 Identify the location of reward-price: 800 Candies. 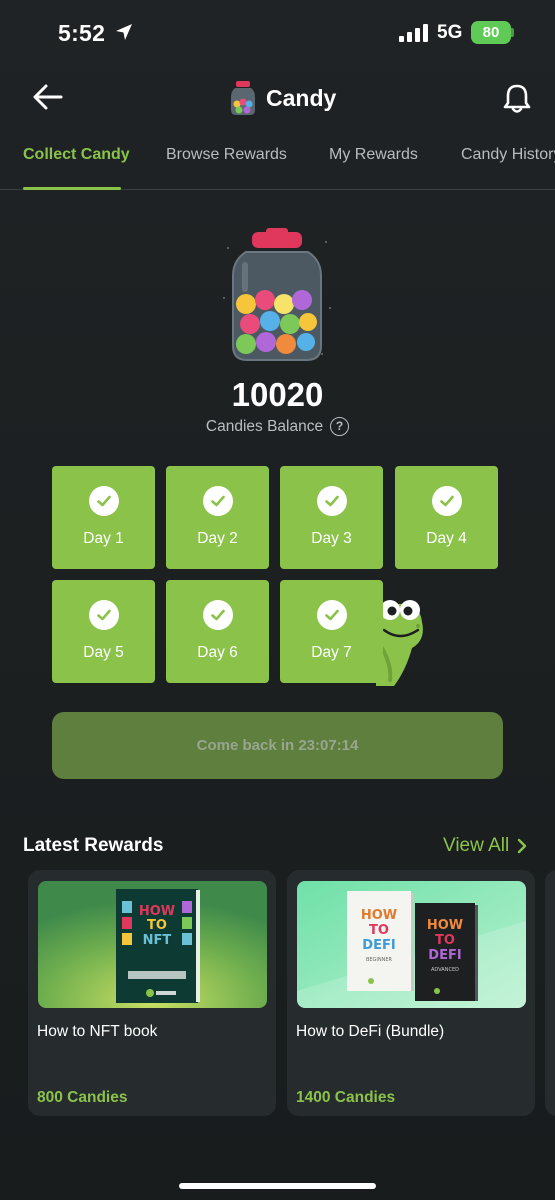
(82, 1097).